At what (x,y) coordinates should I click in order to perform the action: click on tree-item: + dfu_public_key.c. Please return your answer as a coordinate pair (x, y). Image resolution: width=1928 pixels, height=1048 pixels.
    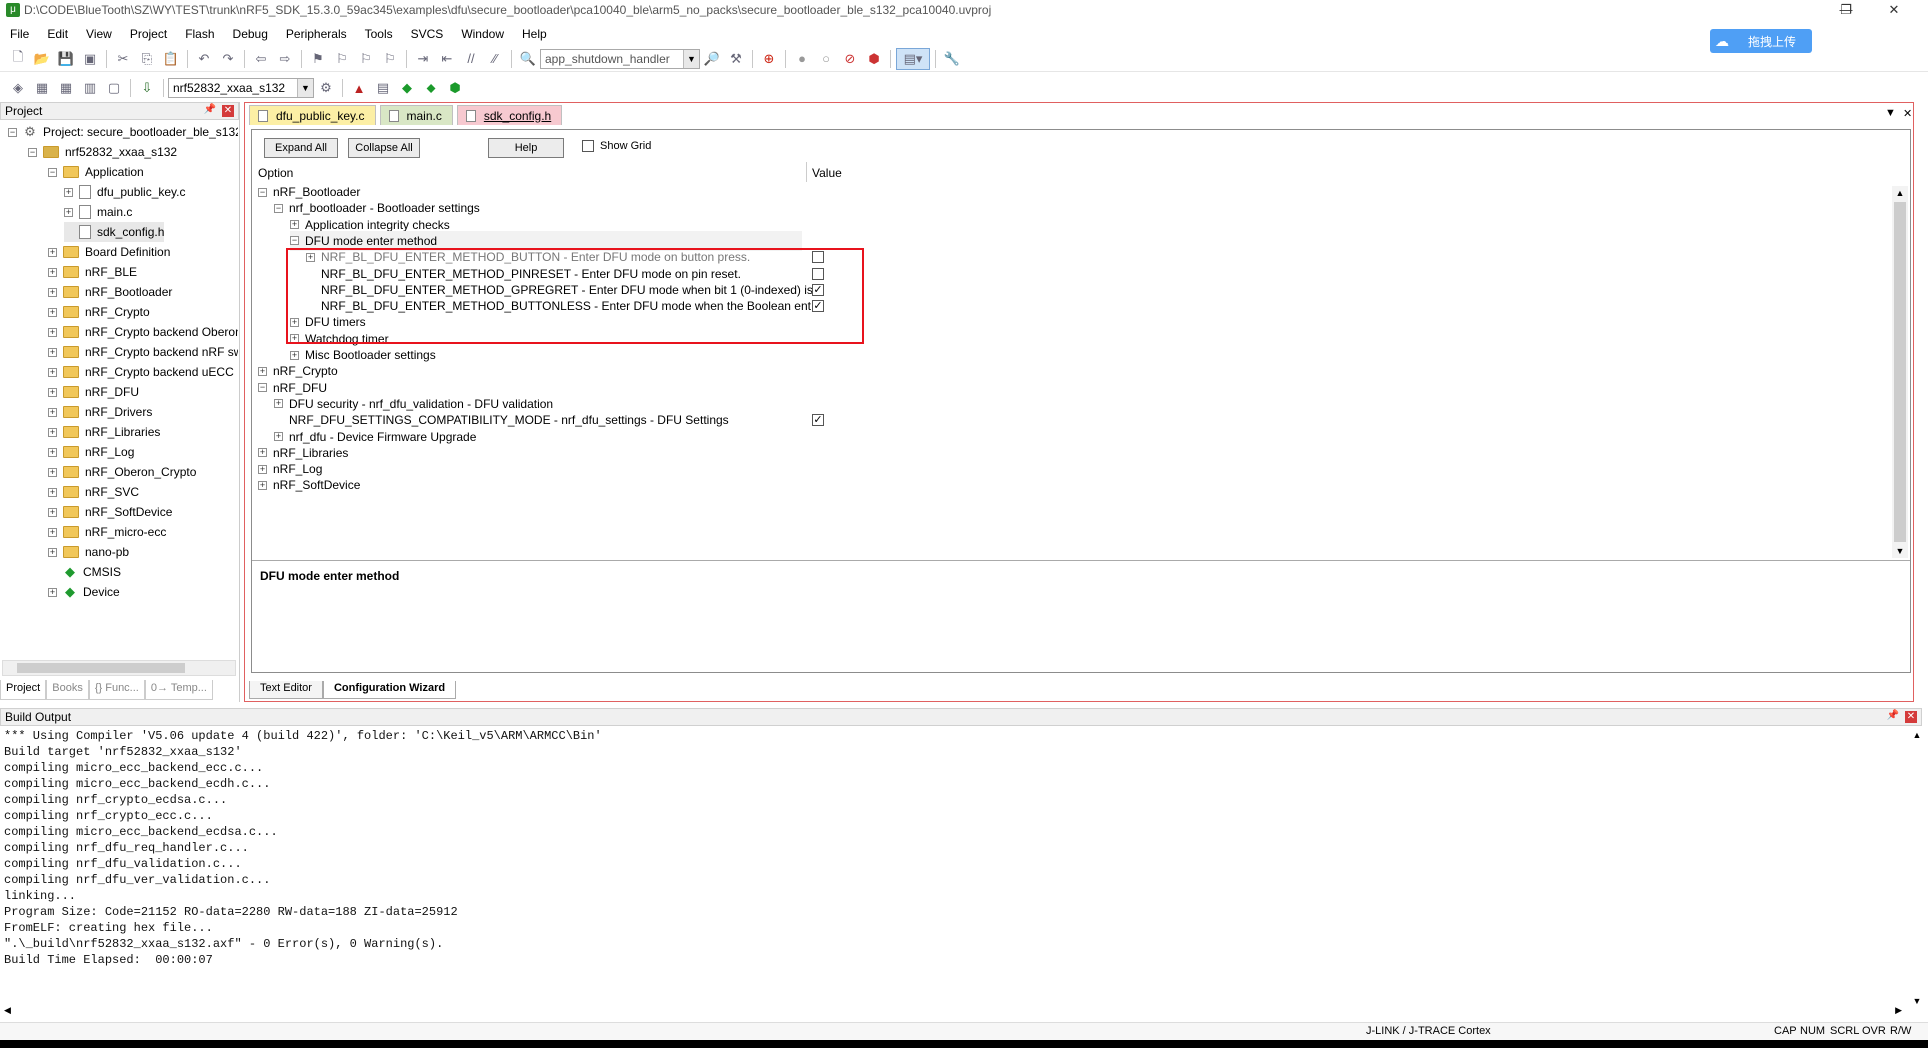
    Looking at the image, I should click on (125, 192).